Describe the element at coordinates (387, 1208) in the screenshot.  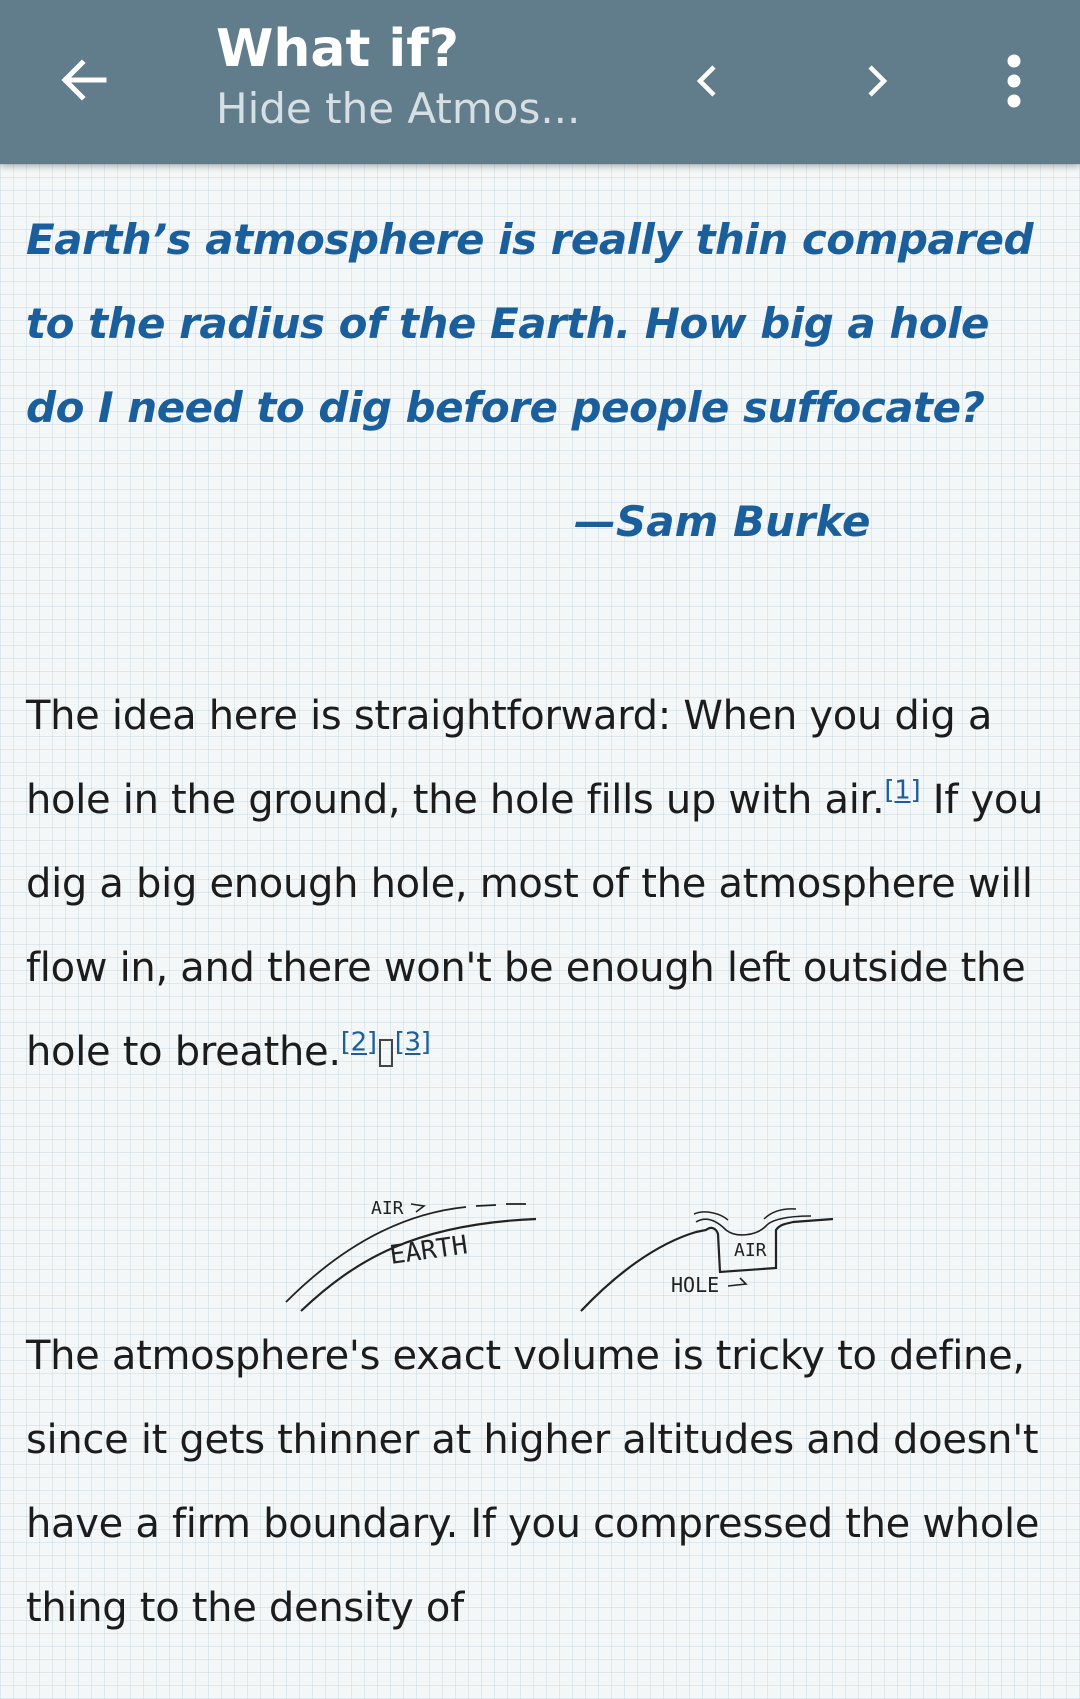
I see `comic-label-air-left: AIR` at that location.